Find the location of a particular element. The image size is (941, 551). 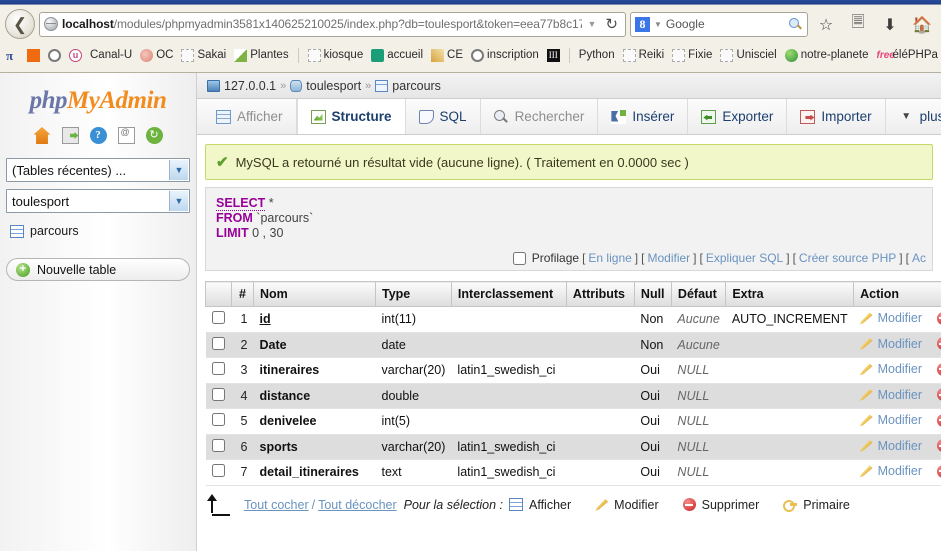

header-extra: Extra is located at coordinates (790, 294).